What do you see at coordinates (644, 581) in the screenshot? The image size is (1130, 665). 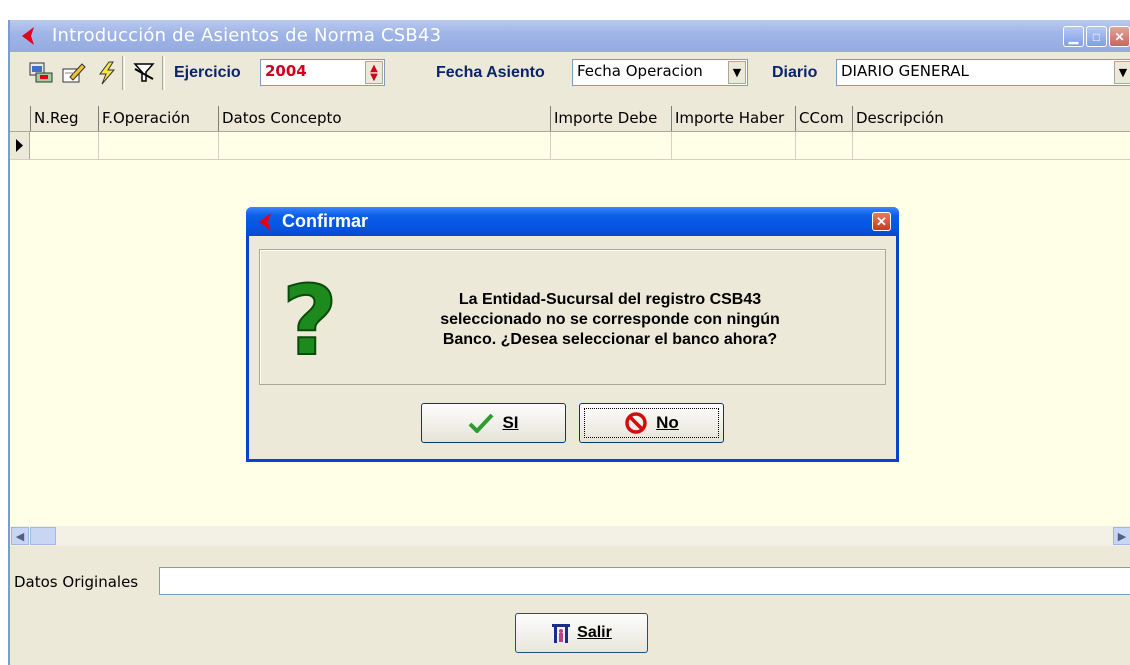 I see `datos-originales-field` at bounding box center [644, 581].